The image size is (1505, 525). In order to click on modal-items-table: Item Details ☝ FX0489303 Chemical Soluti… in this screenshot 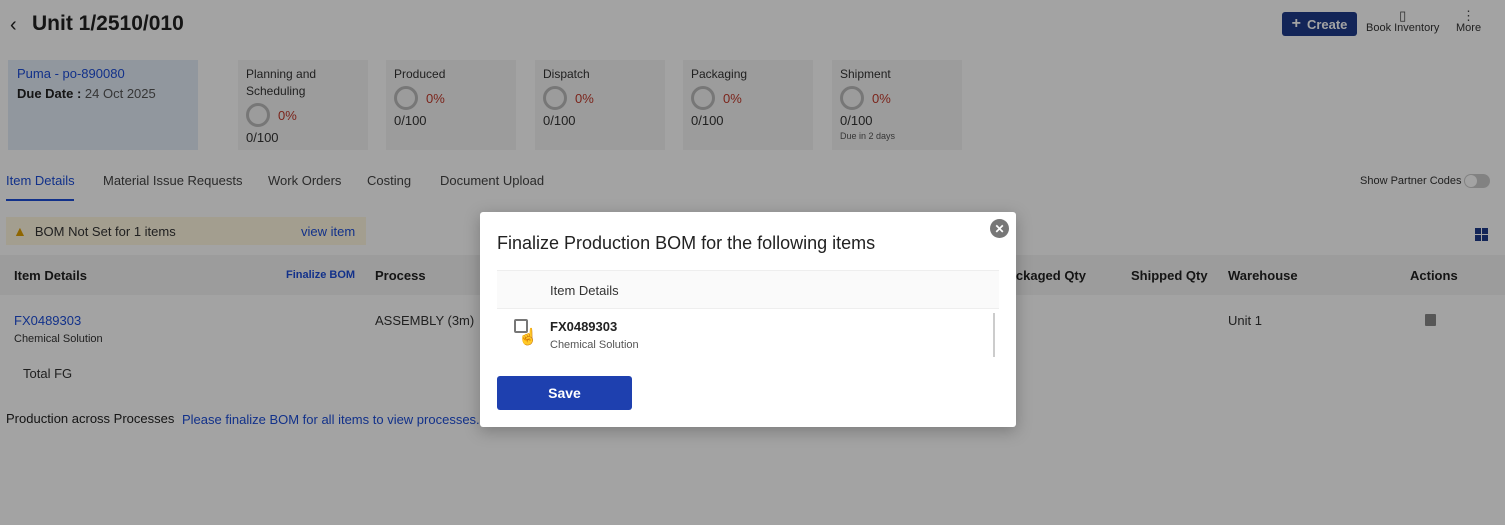, I will do `click(748, 316)`.